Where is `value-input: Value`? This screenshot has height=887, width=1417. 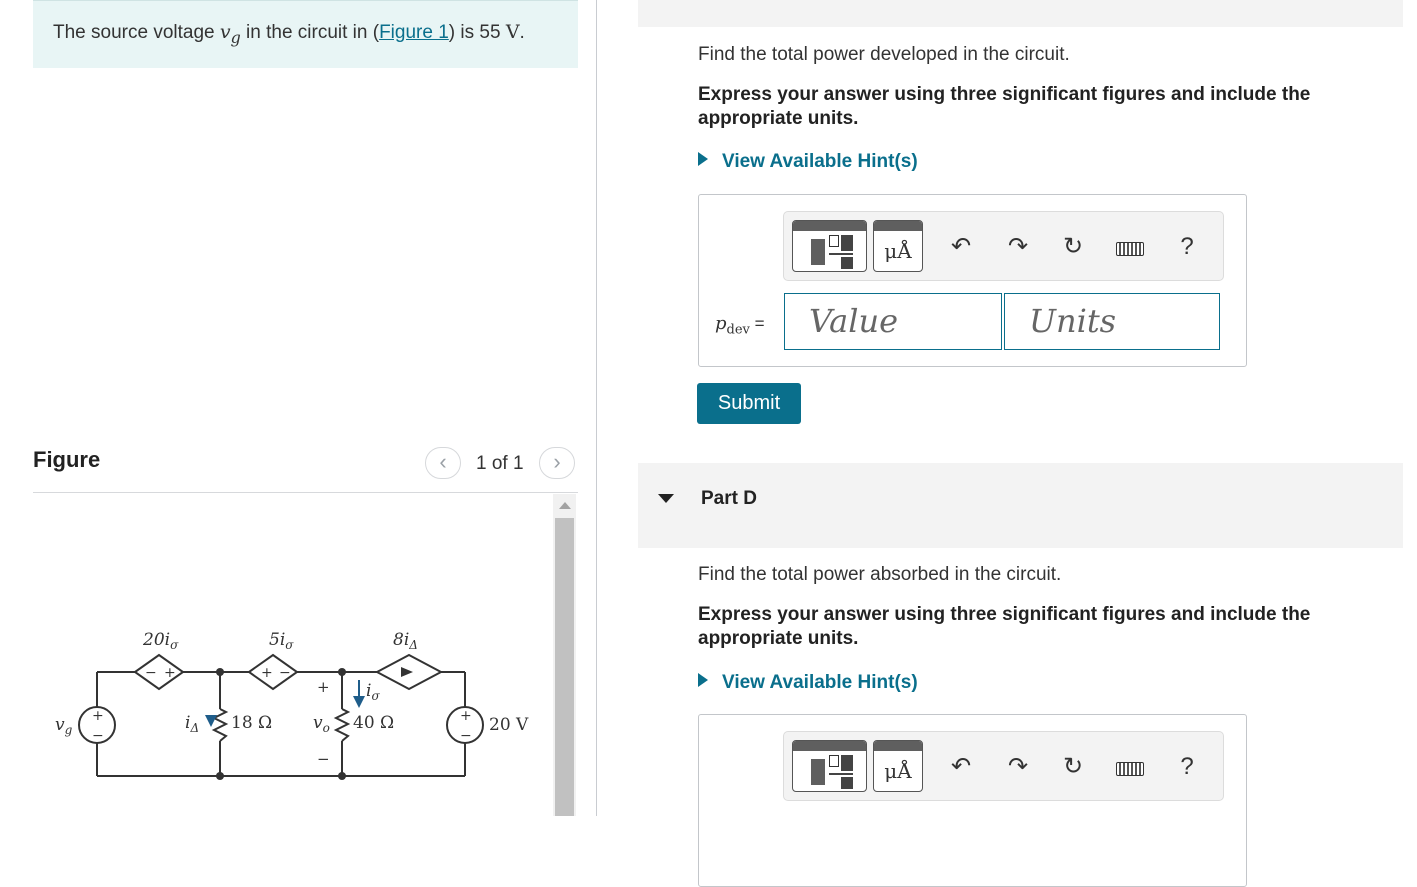 value-input: Value is located at coordinates (893, 321).